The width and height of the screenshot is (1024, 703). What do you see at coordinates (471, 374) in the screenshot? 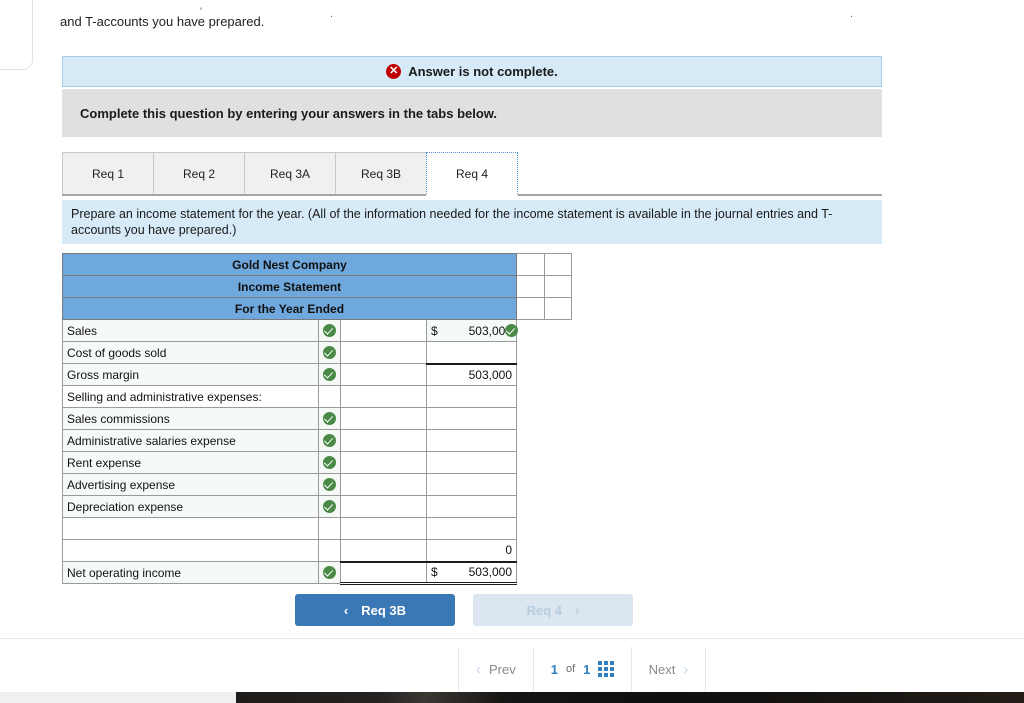
I see `row-amount: 503,000` at bounding box center [471, 374].